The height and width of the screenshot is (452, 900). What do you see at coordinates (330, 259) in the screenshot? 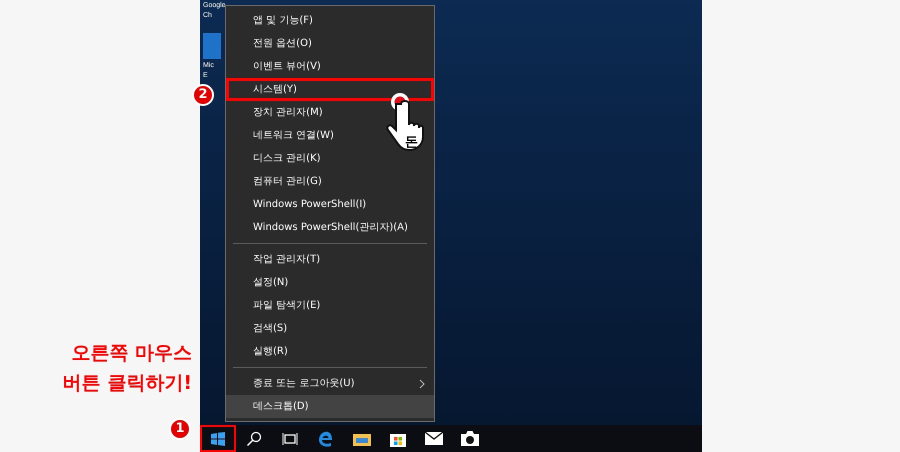
I see `menu-item: 작업 관리자(T)` at bounding box center [330, 259].